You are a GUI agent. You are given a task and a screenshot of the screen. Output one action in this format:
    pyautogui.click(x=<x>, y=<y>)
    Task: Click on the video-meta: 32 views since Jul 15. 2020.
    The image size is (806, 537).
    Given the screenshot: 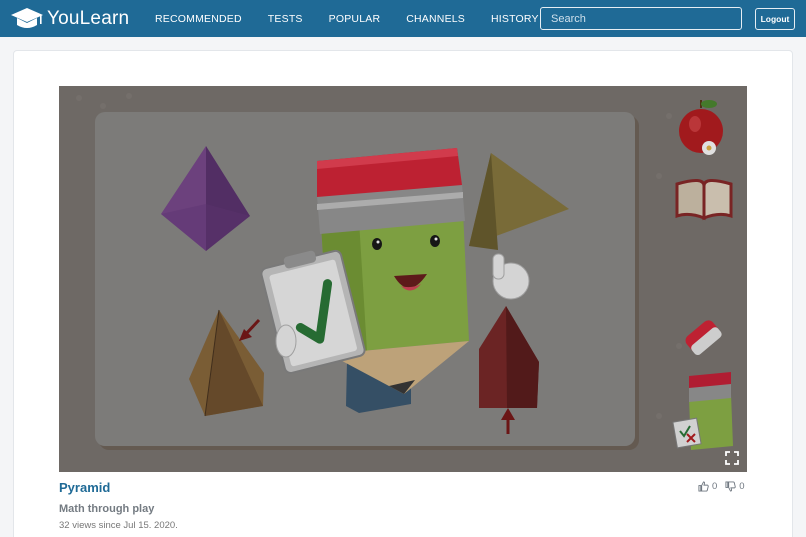 What is the action you would take?
    pyautogui.click(x=118, y=525)
    